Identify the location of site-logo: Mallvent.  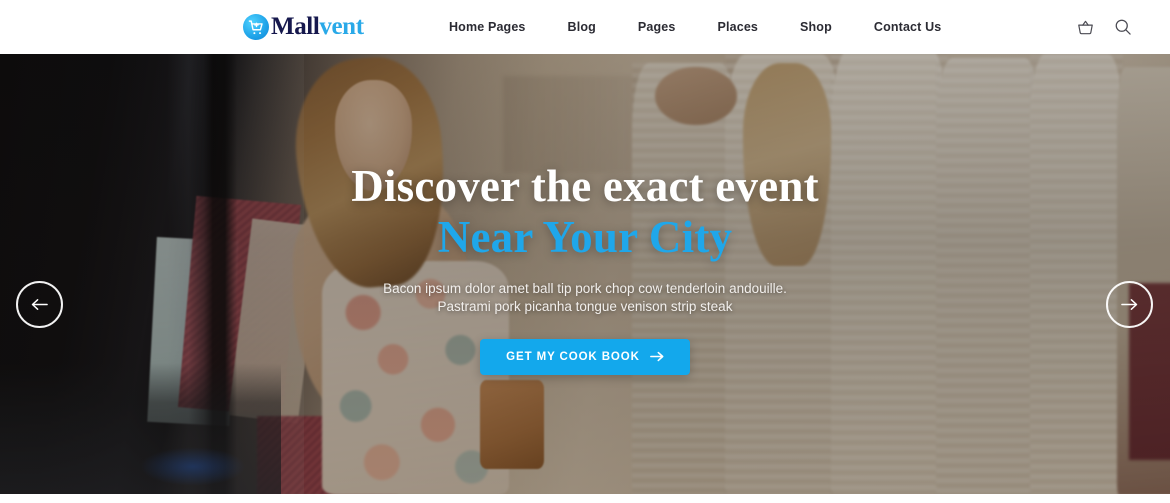
(303, 27).